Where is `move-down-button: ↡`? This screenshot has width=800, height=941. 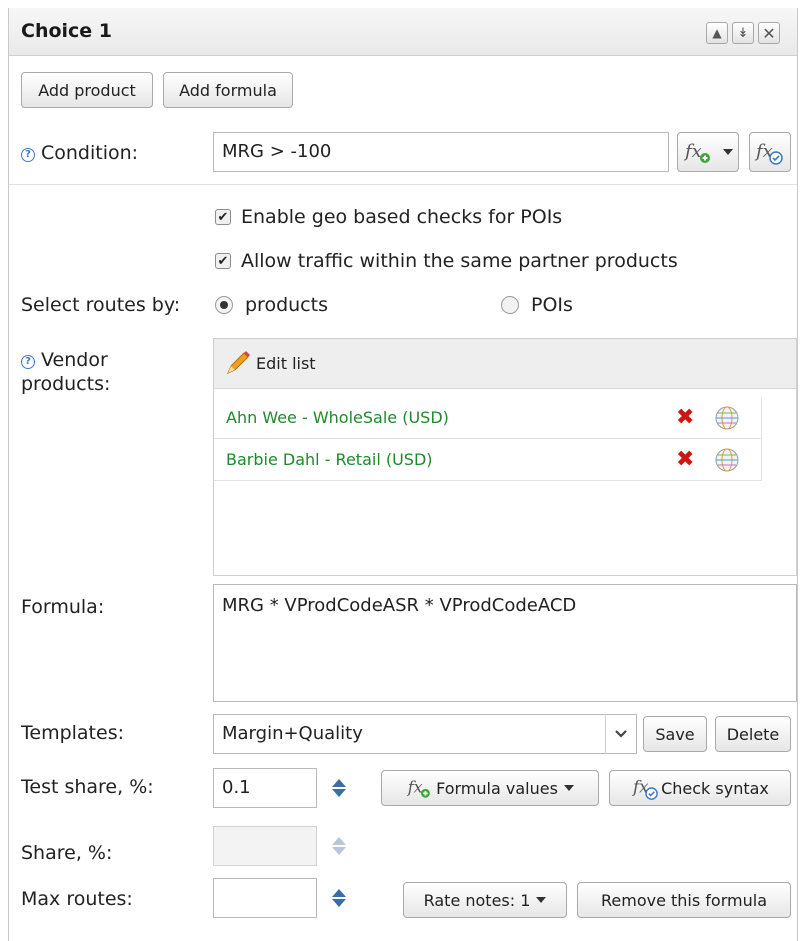
move-down-button: ↡ is located at coordinates (743, 33).